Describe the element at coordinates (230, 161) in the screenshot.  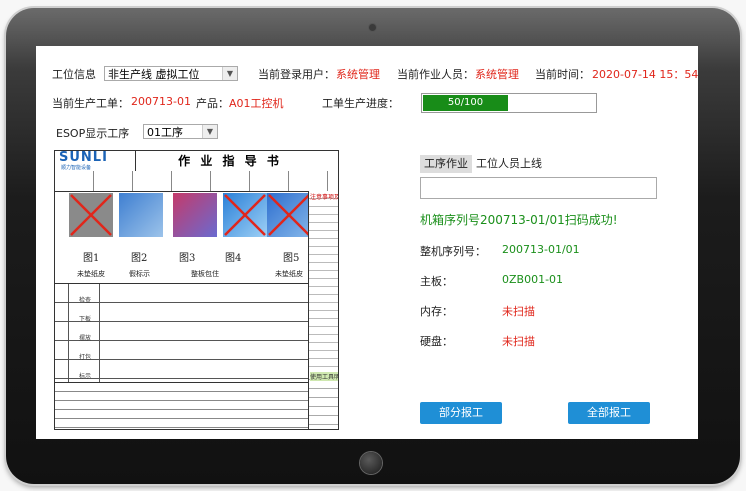
I see `doc-title: 作 业 指 导 书` at that location.